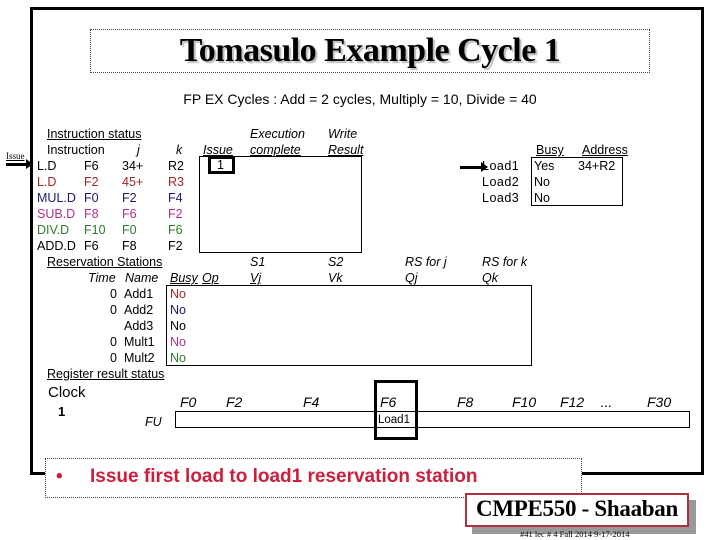 The height and width of the screenshot is (540, 720). What do you see at coordinates (234, 402) in the screenshot?
I see `register-label: F2` at bounding box center [234, 402].